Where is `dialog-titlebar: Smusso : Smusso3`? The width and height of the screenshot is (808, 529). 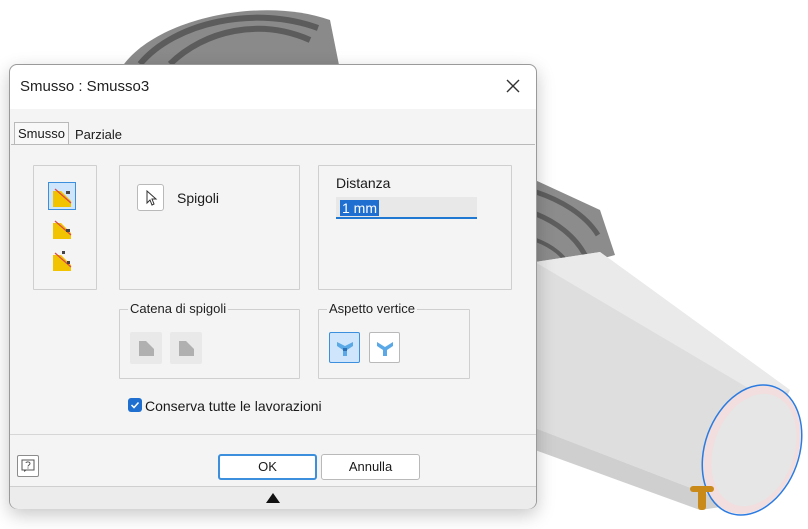
dialog-titlebar: Smusso : Smusso3 is located at coordinates (273, 87).